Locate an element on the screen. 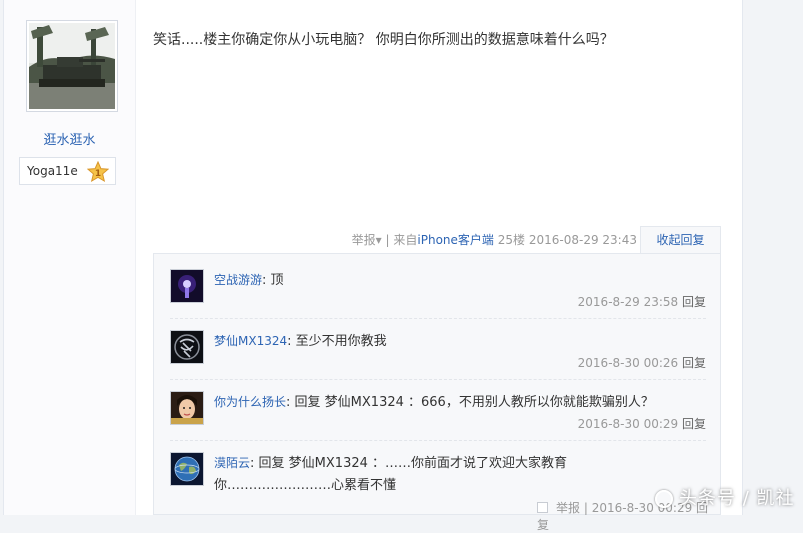  reply-username: 你为什么扬长 is located at coordinates (250, 402).